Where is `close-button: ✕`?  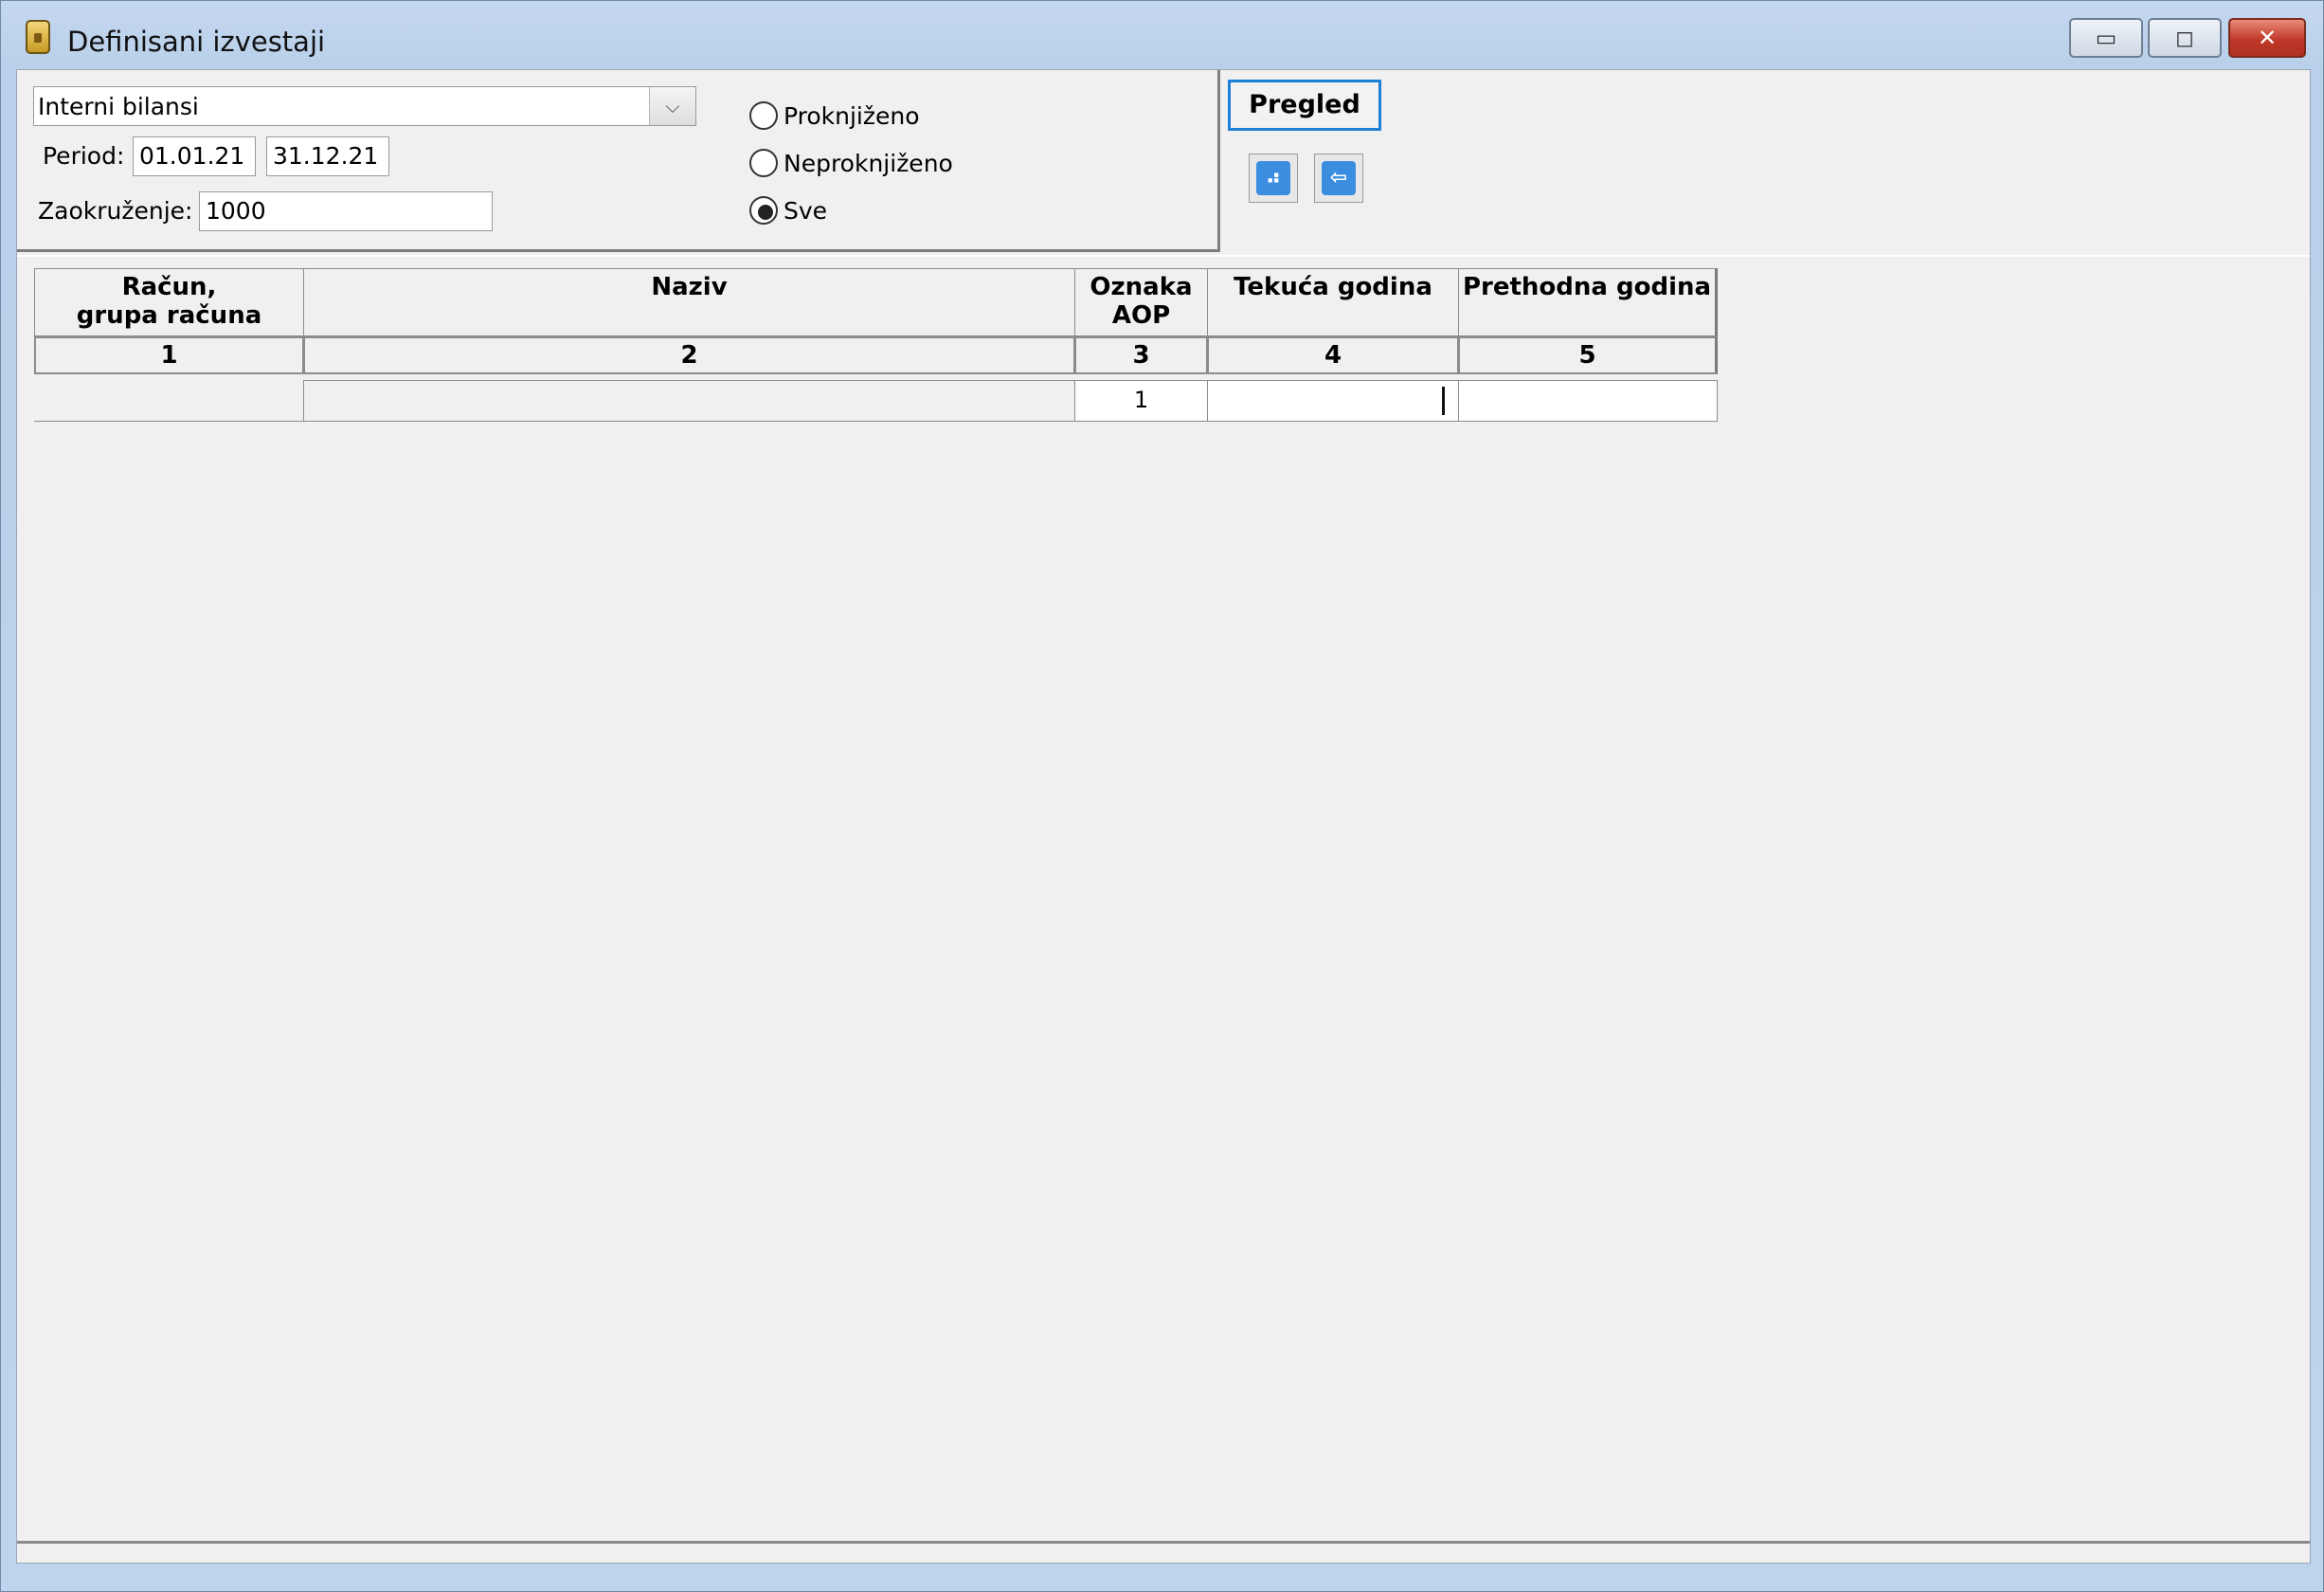
close-button: ✕ is located at coordinates (2267, 38).